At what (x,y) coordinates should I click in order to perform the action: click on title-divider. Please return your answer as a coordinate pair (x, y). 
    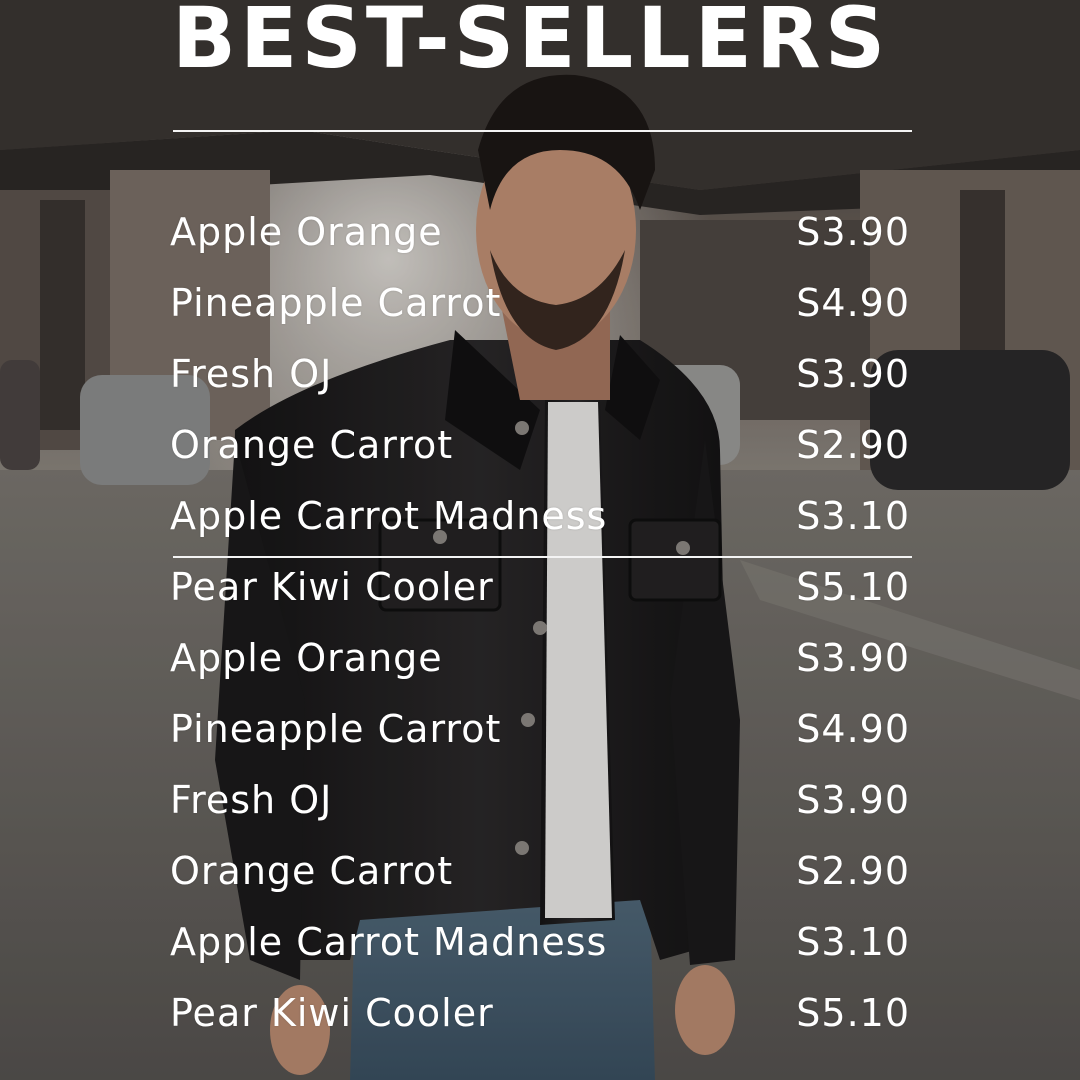
    Looking at the image, I should click on (542, 131).